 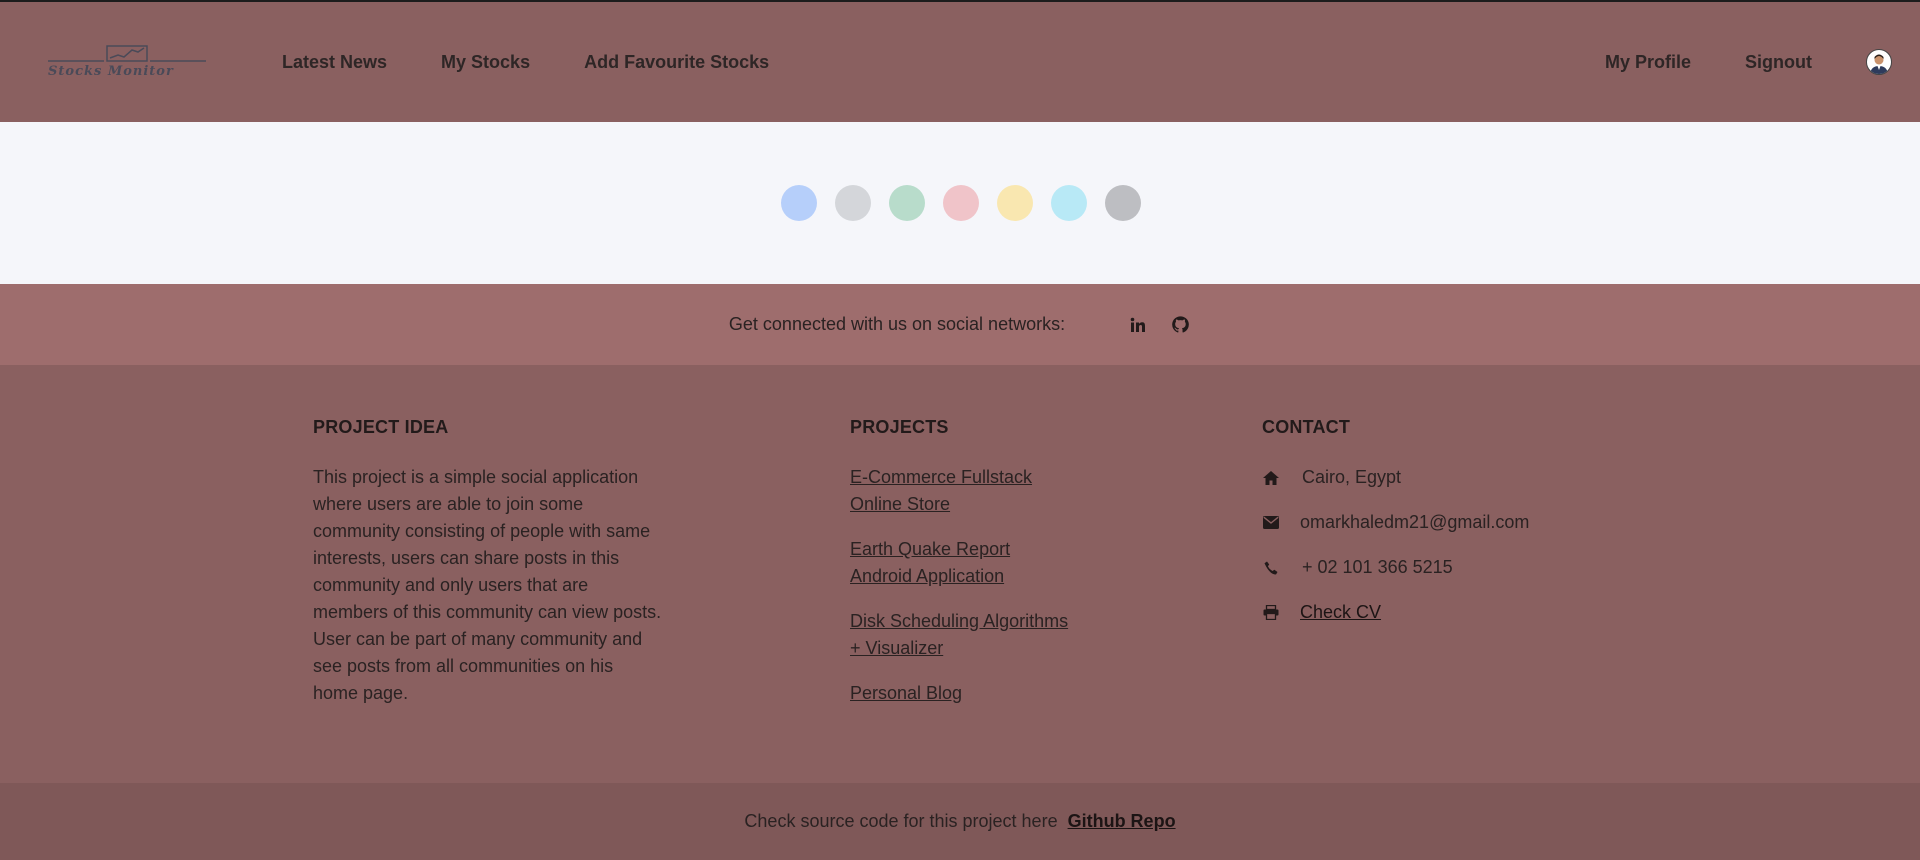 What do you see at coordinates (1271, 613) in the screenshot?
I see `print-icon` at bounding box center [1271, 613].